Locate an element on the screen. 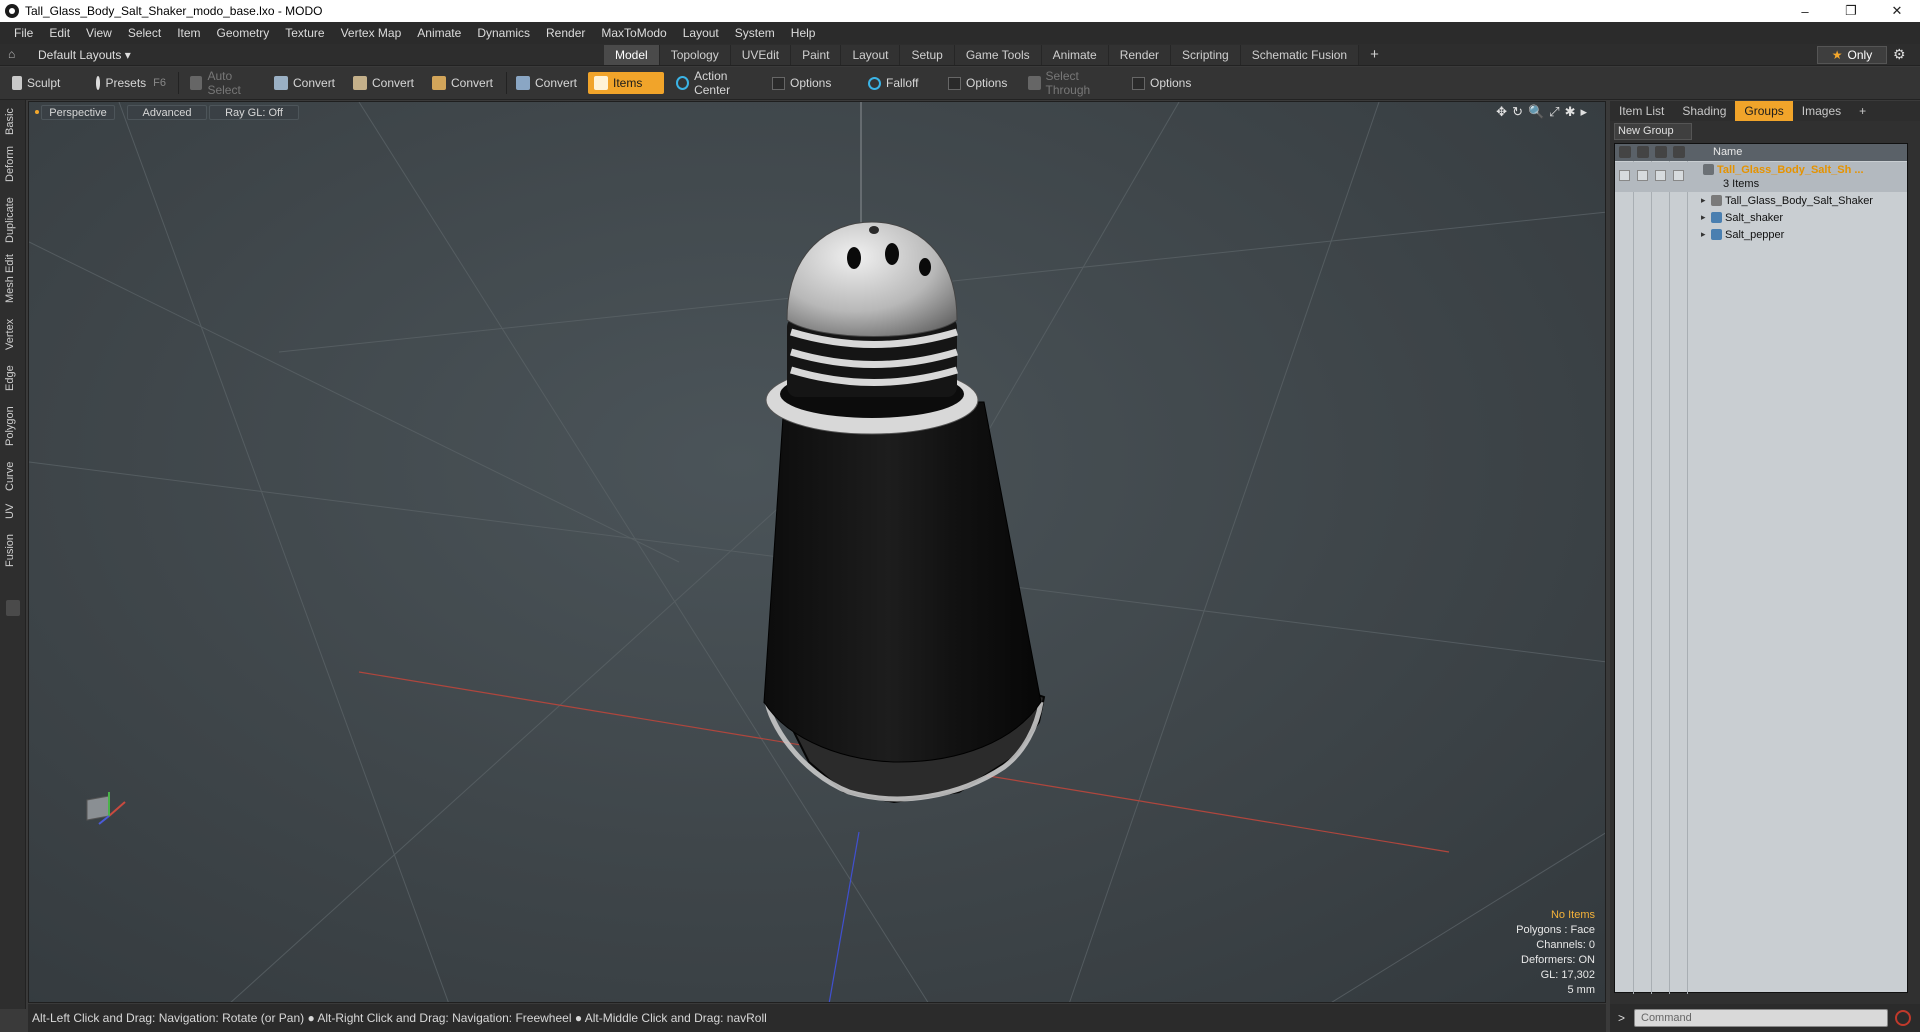 Image resolution: width=1920 pixels, height=1032 pixels. side-tab-fusion: Fusion is located at coordinates (13, 550).